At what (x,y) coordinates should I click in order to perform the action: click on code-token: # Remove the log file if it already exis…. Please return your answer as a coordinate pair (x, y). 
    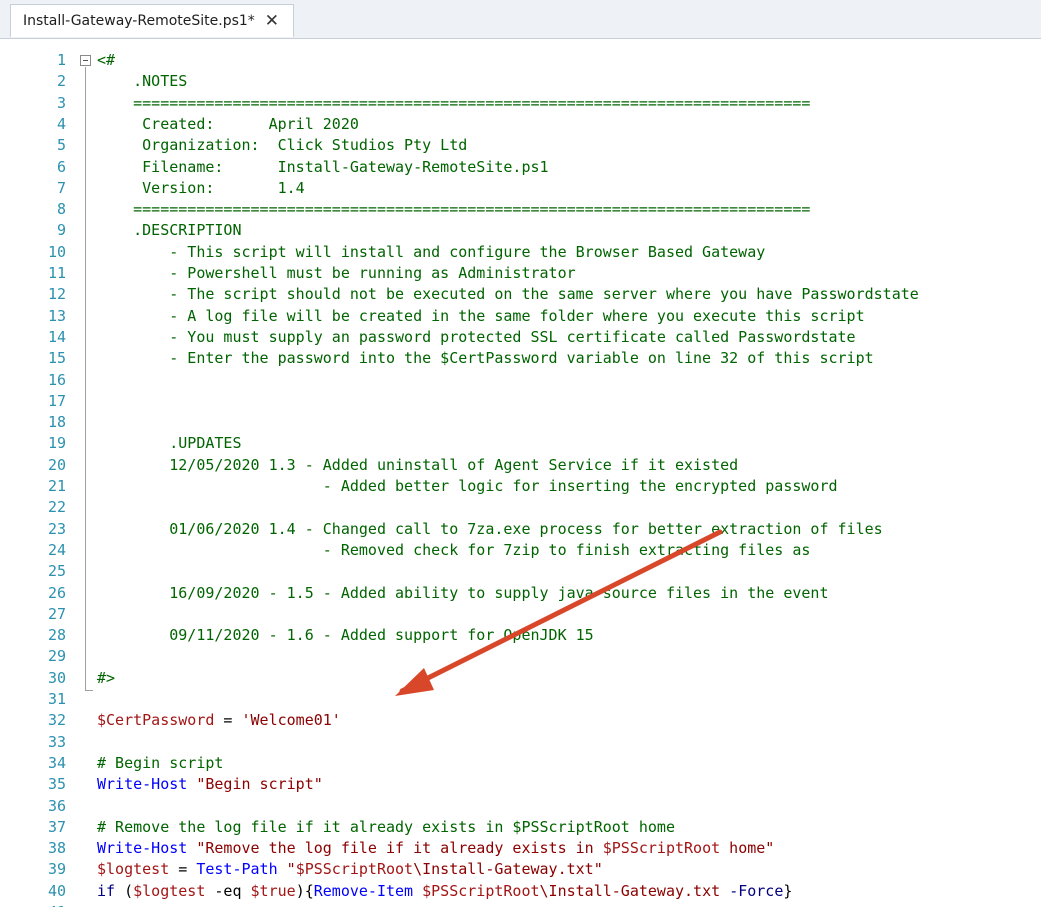
    Looking at the image, I should click on (386, 826).